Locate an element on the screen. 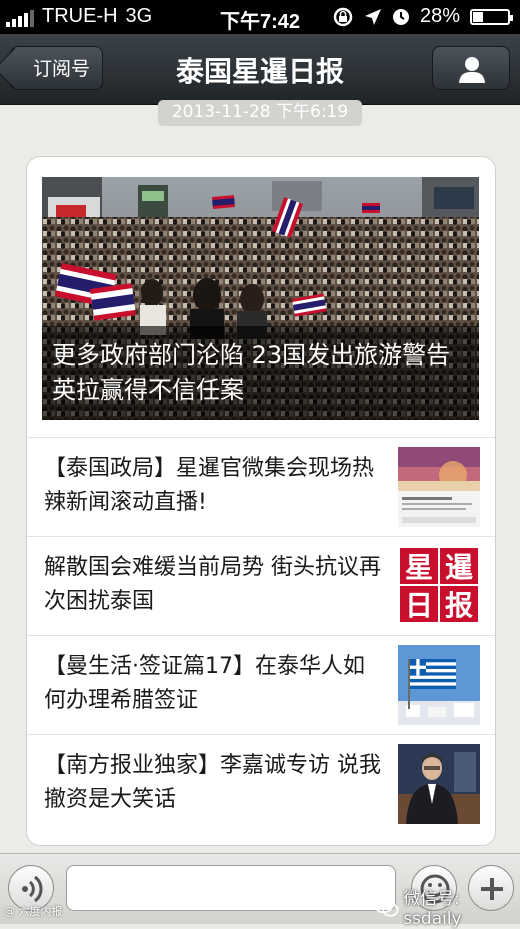  logo-char: 暹 is located at coordinates (459, 567).